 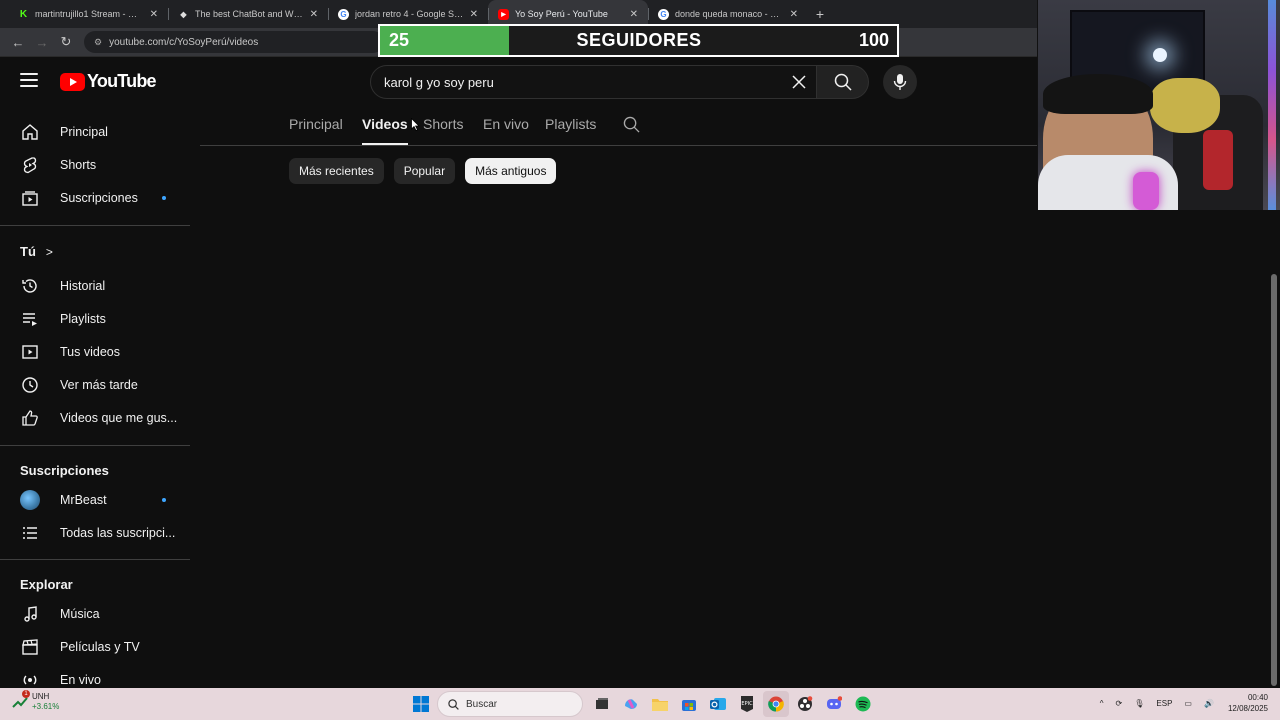 I want to click on browser-tab: ◆ The best ChatBot and Widgets ✕, so click(x=248, y=14).